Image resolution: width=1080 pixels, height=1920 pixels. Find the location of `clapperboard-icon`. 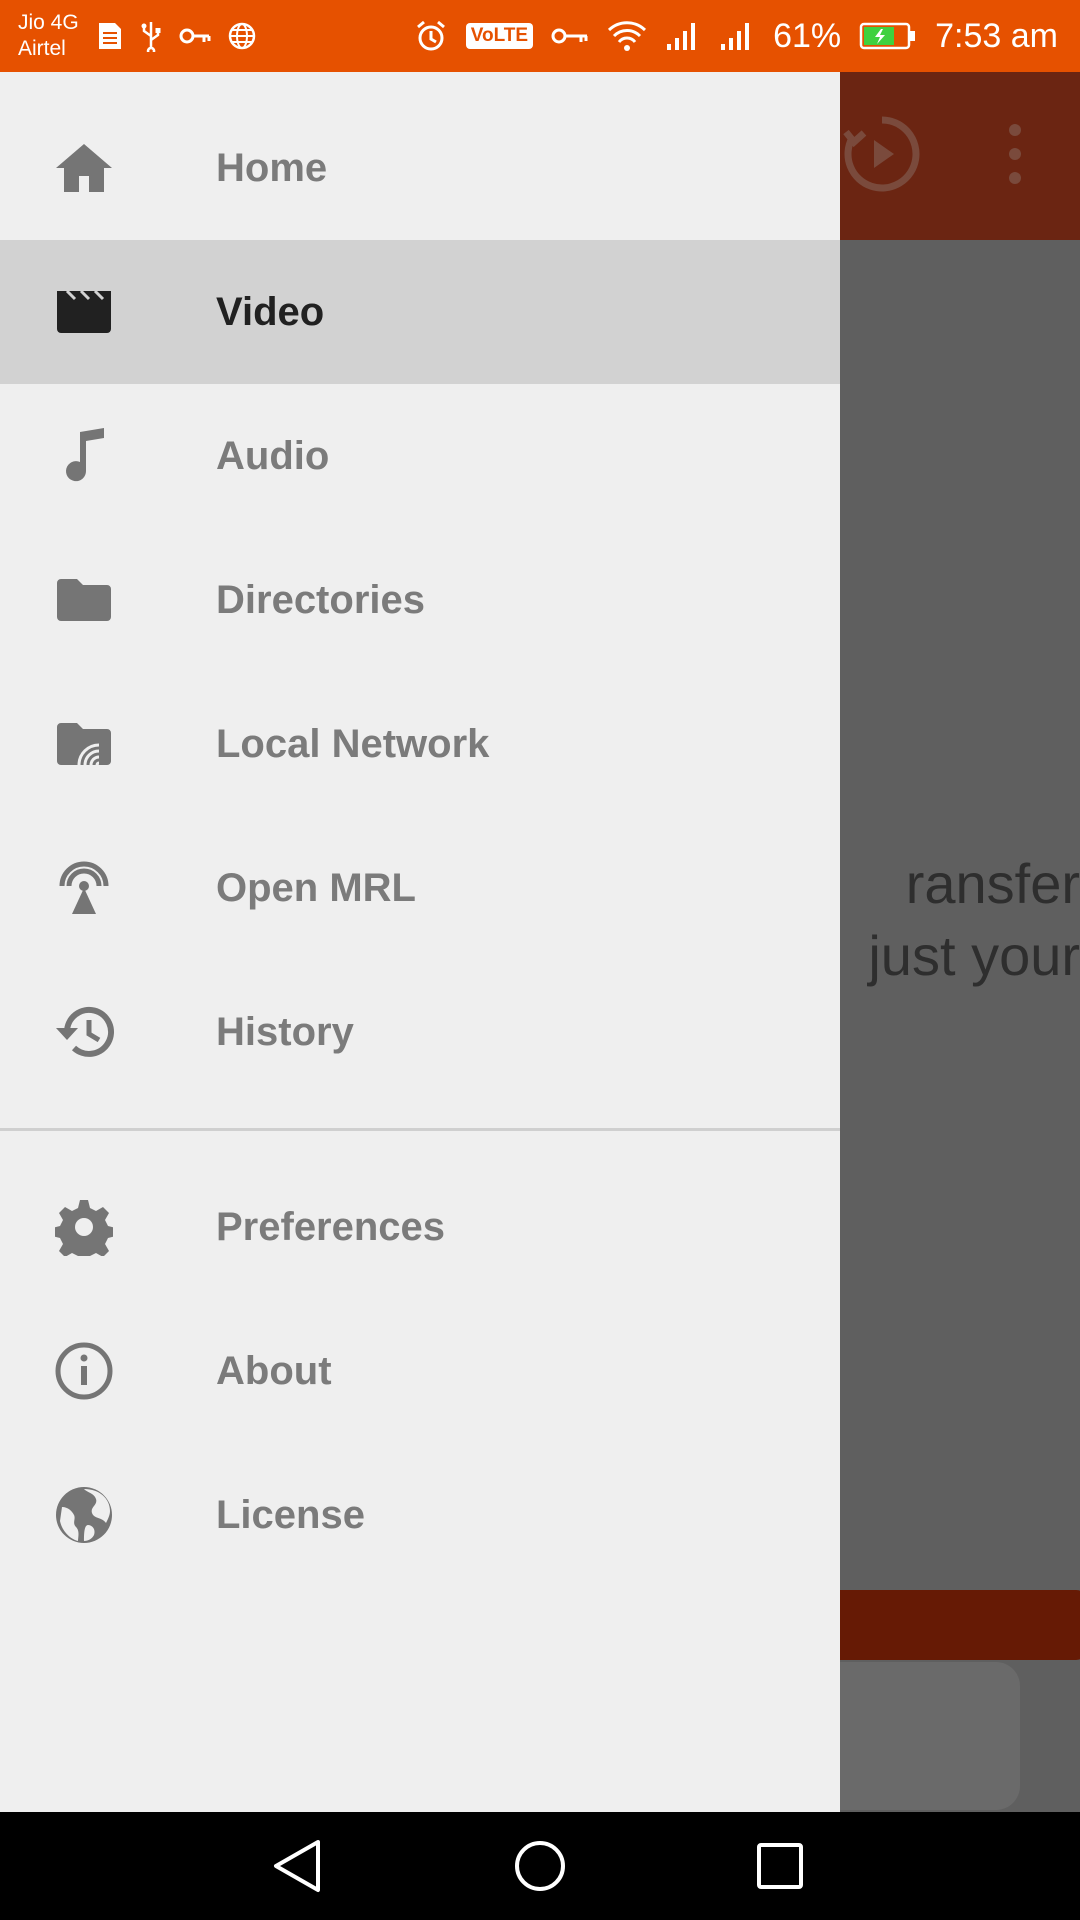

clapperboard-icon is located at coordinates (84, 312).